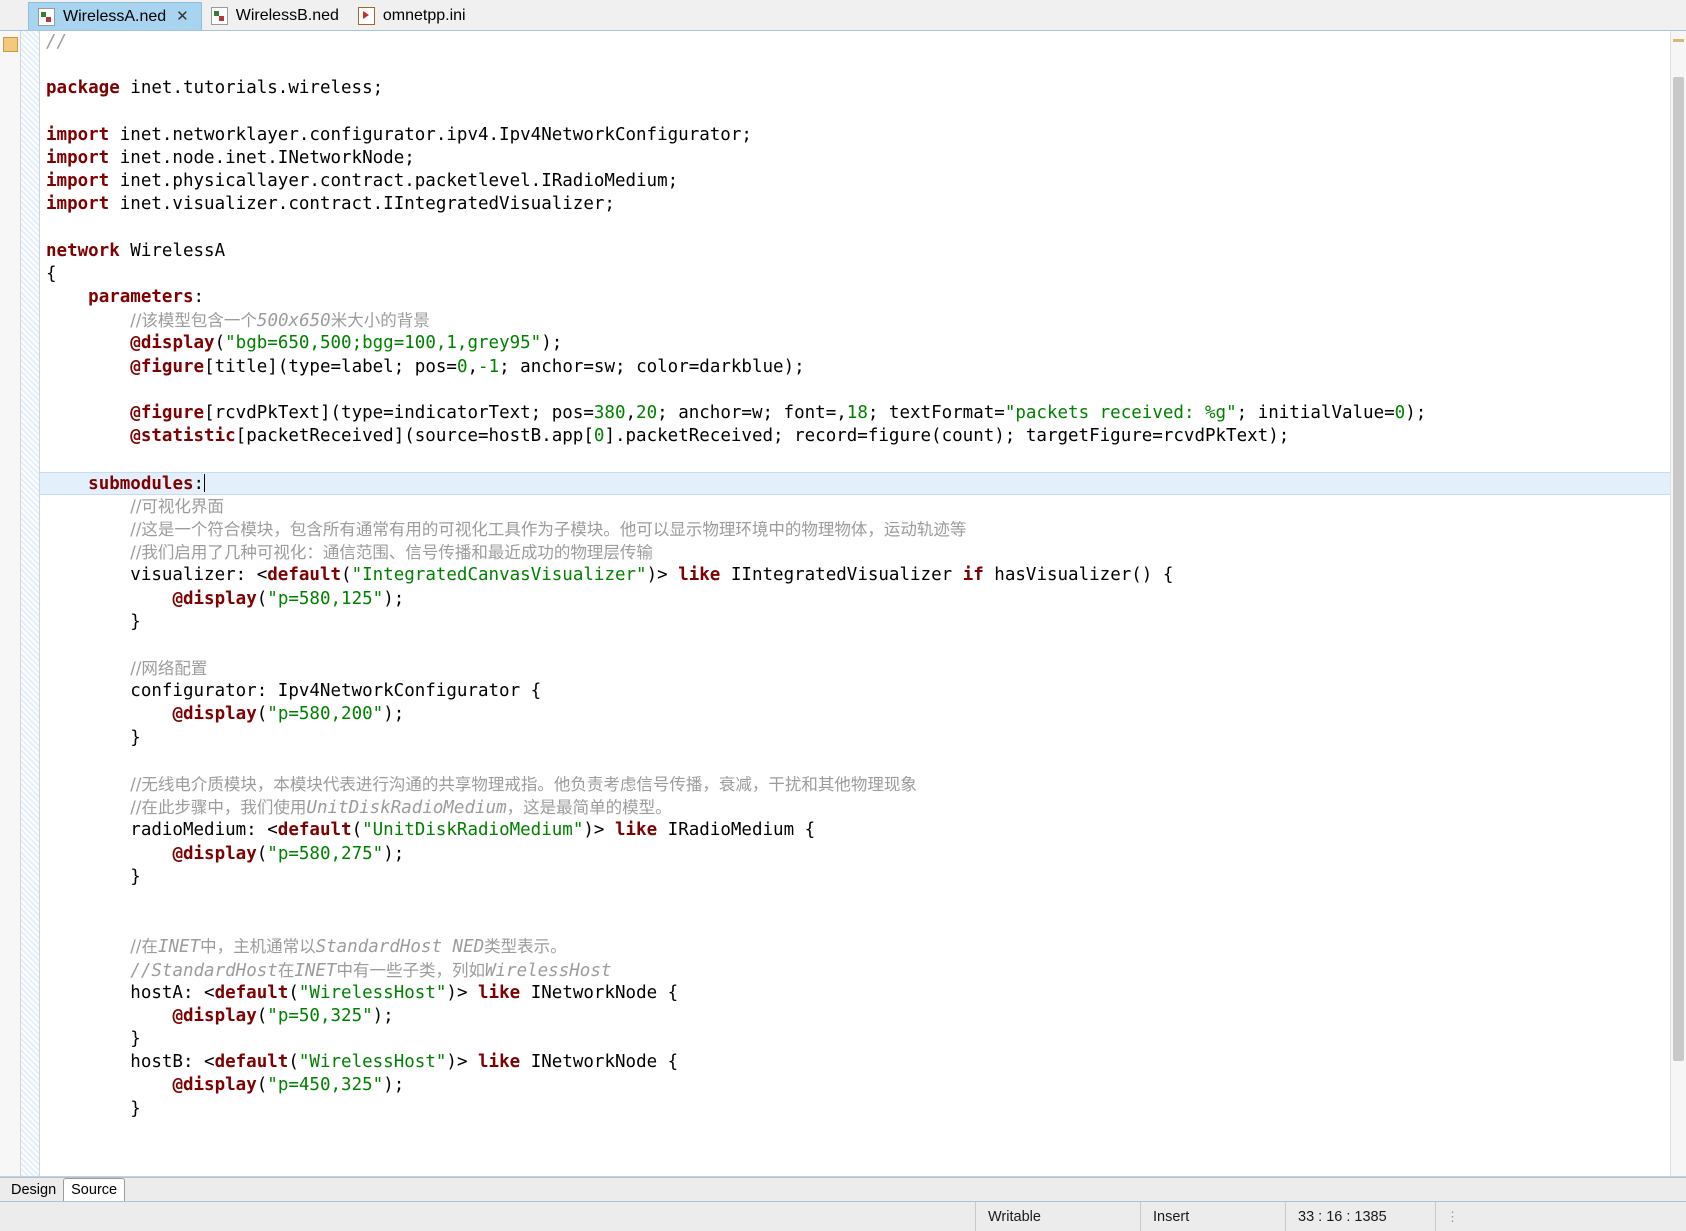 This screenshot has height=1231, width=1686. I want to click on code-token: //可视化界面, so click(177, 506).